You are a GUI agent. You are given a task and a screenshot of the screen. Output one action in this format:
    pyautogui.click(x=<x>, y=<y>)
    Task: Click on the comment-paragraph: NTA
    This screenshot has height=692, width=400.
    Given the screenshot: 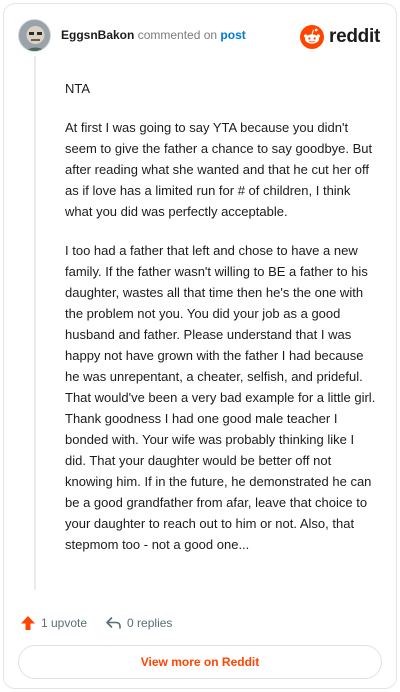 What is the action you would take?
    pyautogui.click(x=78, y=88)
    